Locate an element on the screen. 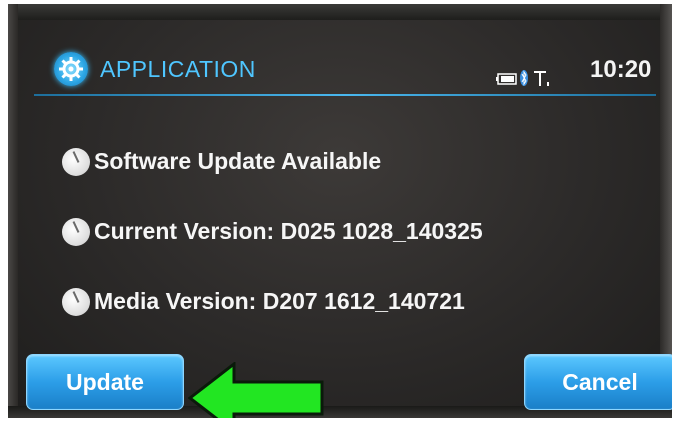 The image size is (678, 426). info-text: Media Version: D207 1612_140721 is located at coordinates (279, 301).